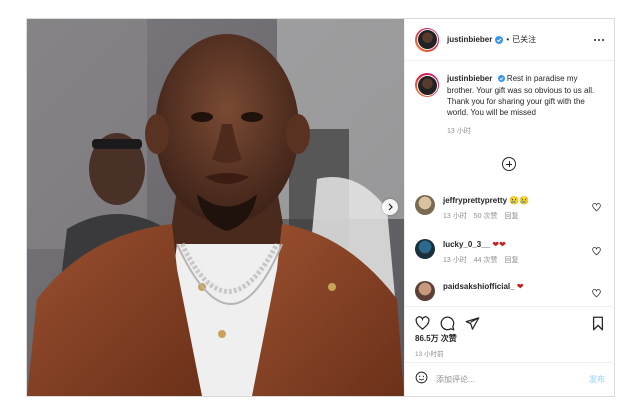 Image resolution: width=640 pixels, height=408 pixels. I want to click on comment-item: jeffryprettypretty 😢😢 13 小时 50 次赞 回复, so click(510, 208).